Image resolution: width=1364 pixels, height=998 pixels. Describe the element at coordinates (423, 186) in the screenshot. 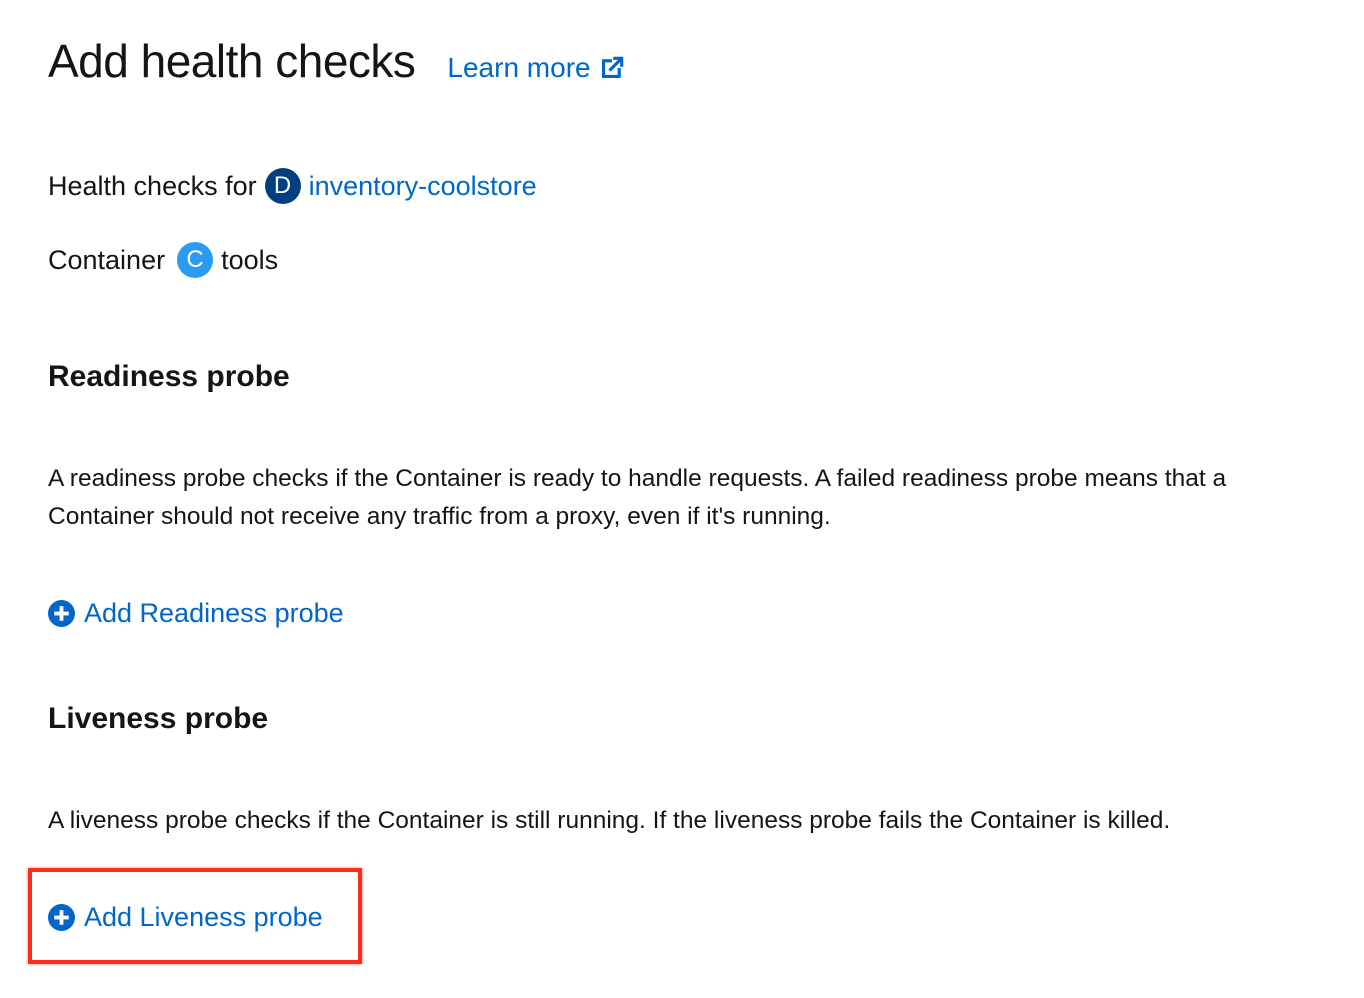

I see `deployment-link: inventory-coolstore` at that location.